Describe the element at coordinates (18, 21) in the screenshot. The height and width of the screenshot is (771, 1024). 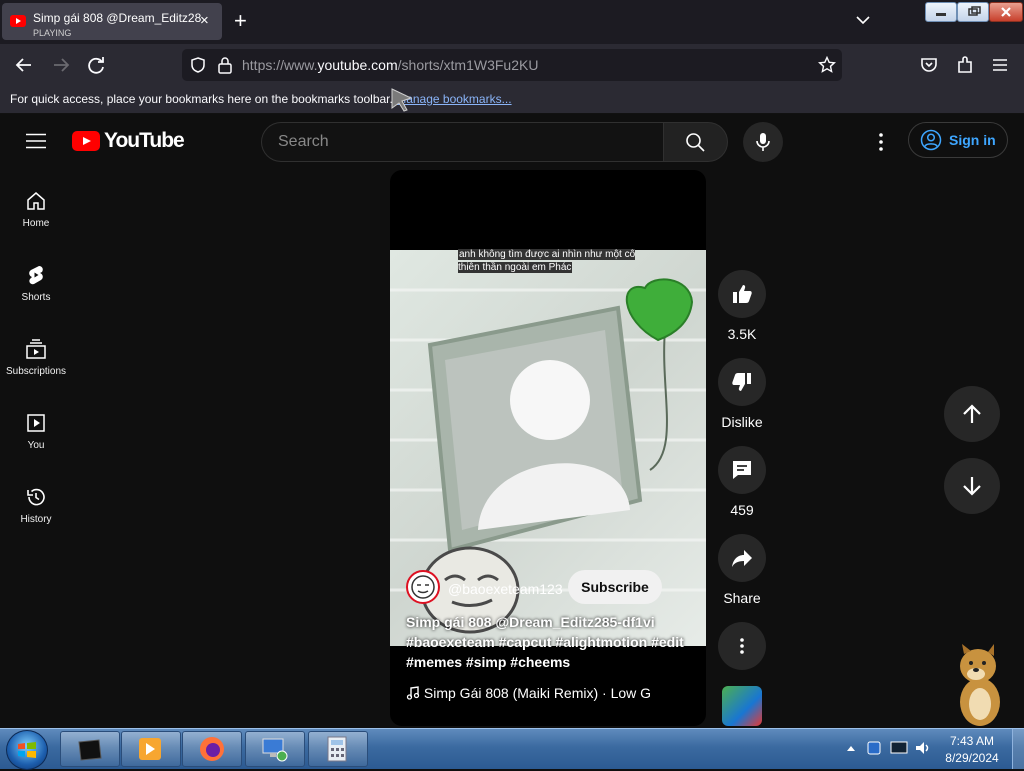
I see `youtube-favicon-icon` at that location.